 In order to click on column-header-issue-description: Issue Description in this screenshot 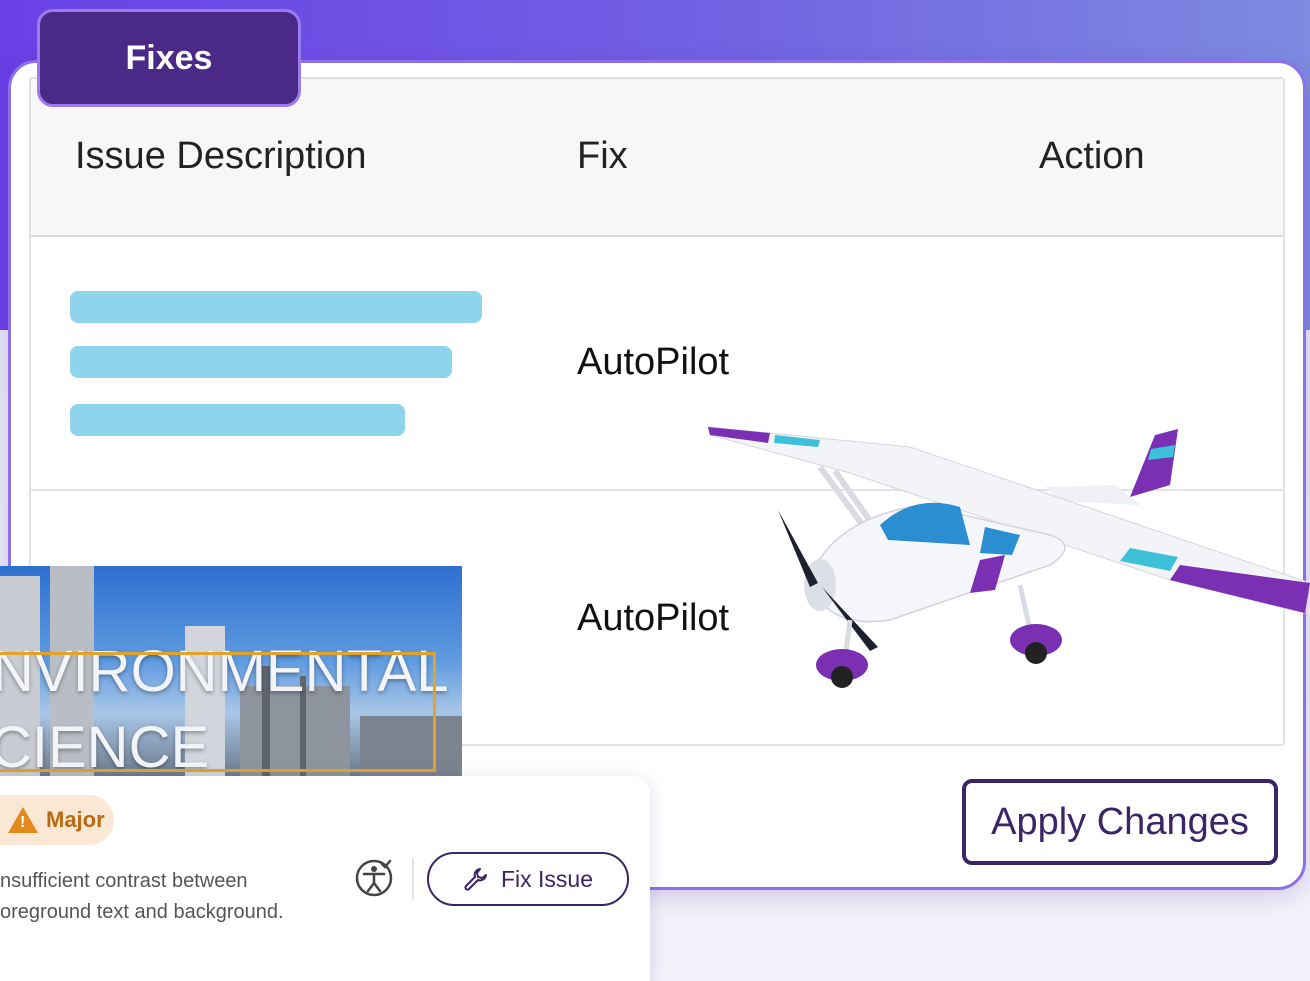, I will do `click(221, 156)`.